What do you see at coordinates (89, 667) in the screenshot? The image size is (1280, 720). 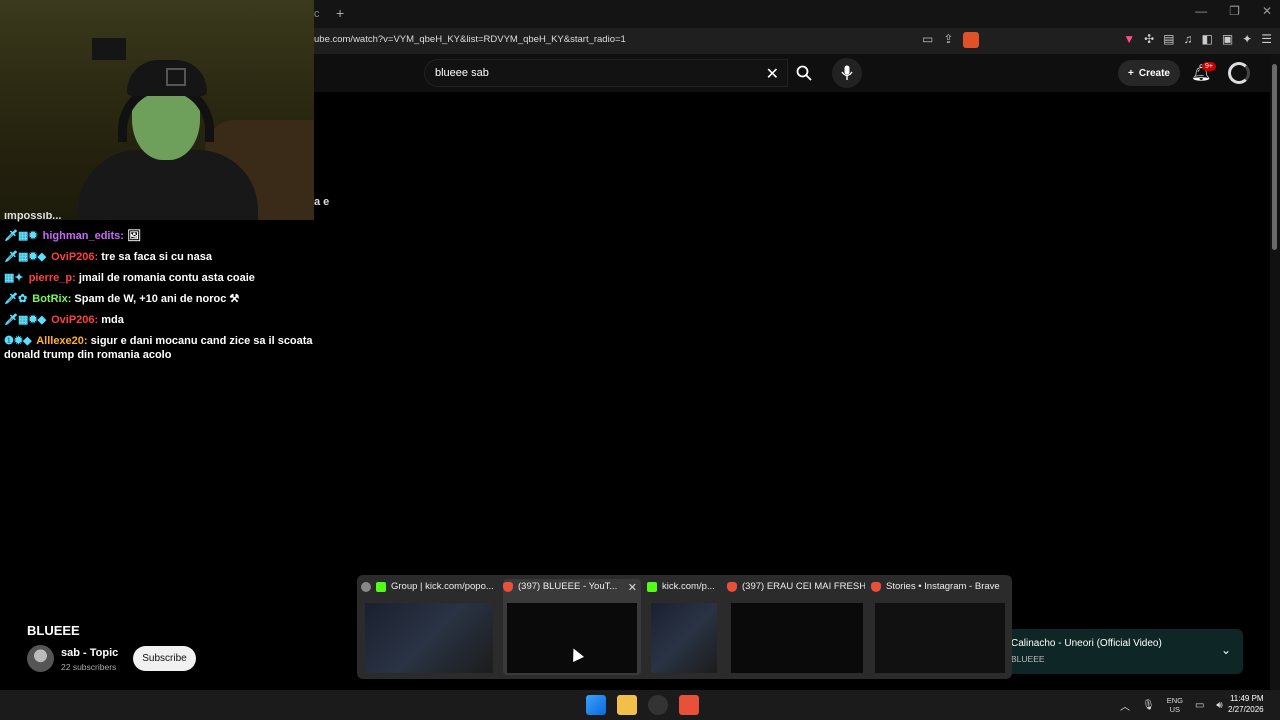 I see `subscriber-count: 22 subscribers` at bounding box center [89, 667].